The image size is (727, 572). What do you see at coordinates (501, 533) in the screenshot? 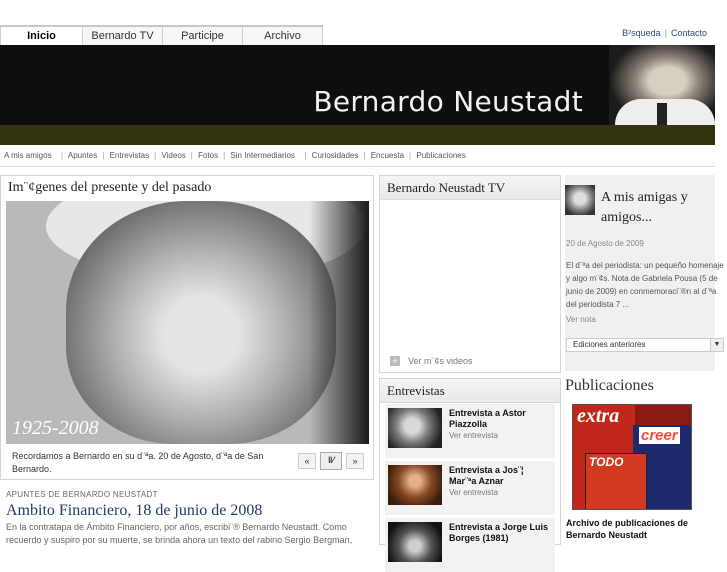
I see `interview-title: Entrevista a Jorge Luis Borges (1981)` at bounding box center [501, 533].